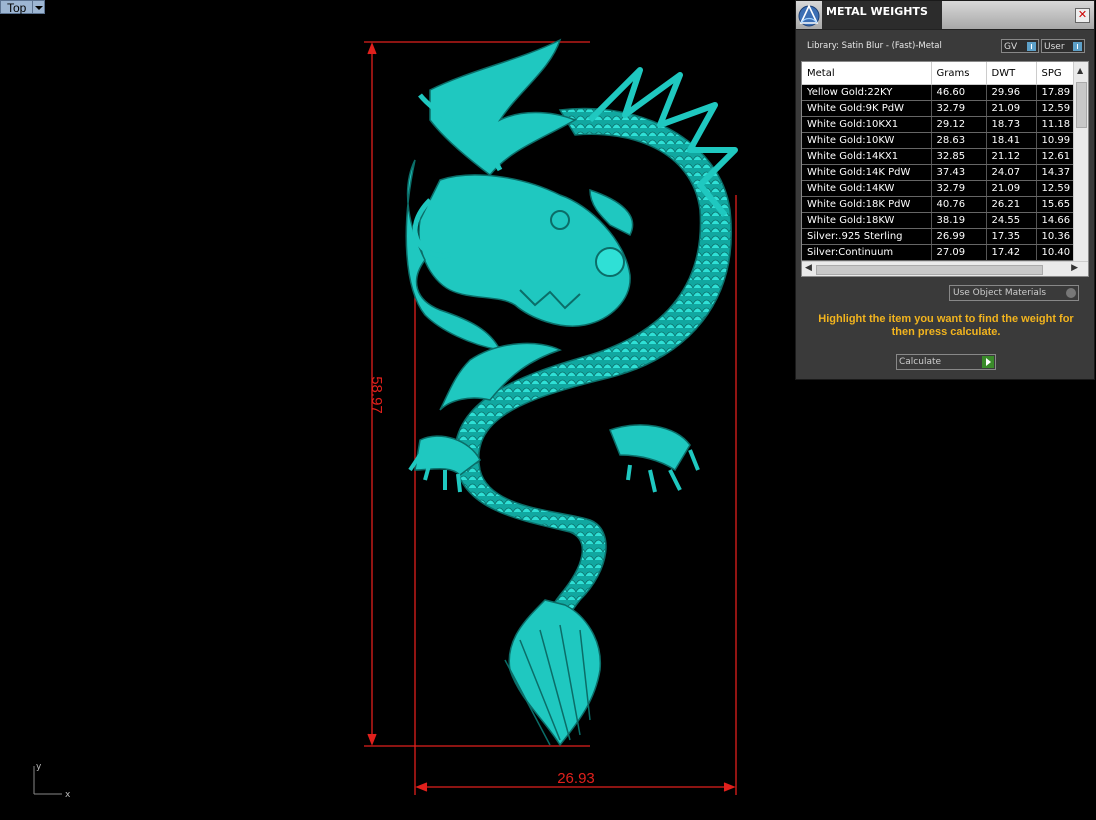  I want to click on viewport-tab: Top, so click(23, 7).